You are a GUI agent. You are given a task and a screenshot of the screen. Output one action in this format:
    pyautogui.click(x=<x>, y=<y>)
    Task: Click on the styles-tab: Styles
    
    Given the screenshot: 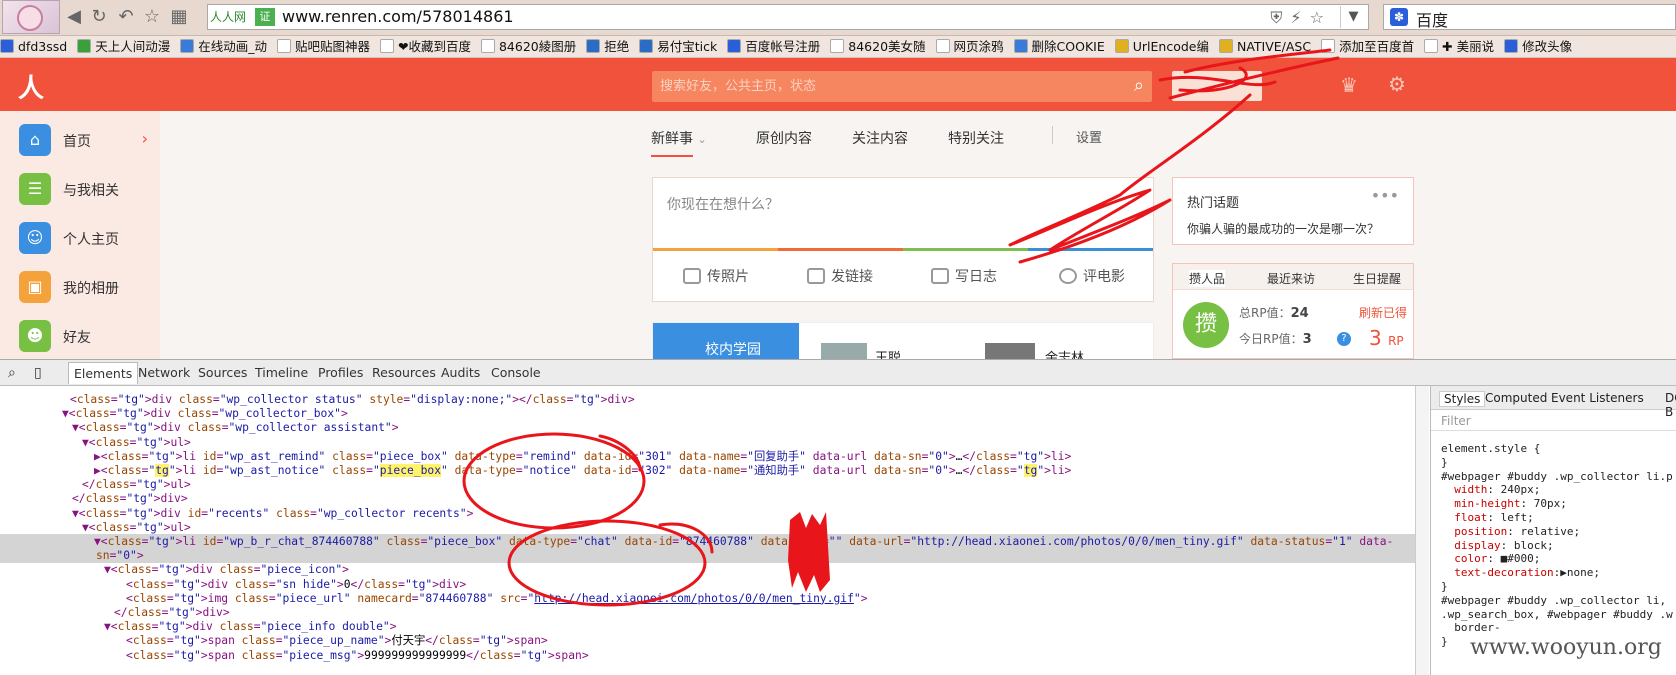 What is the action you would take?
    pyautogui.click(x=1462, y=399)
    